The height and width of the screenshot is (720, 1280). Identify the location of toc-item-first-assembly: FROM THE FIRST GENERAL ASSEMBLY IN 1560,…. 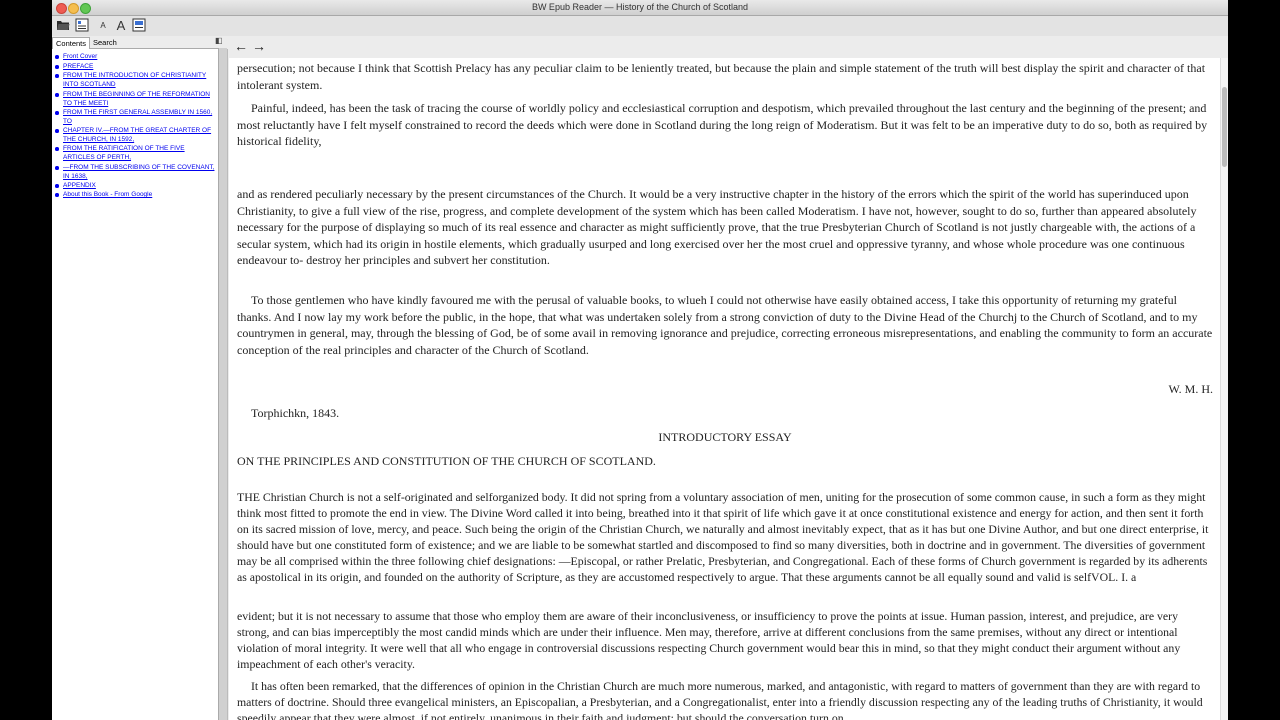
(136, 117).